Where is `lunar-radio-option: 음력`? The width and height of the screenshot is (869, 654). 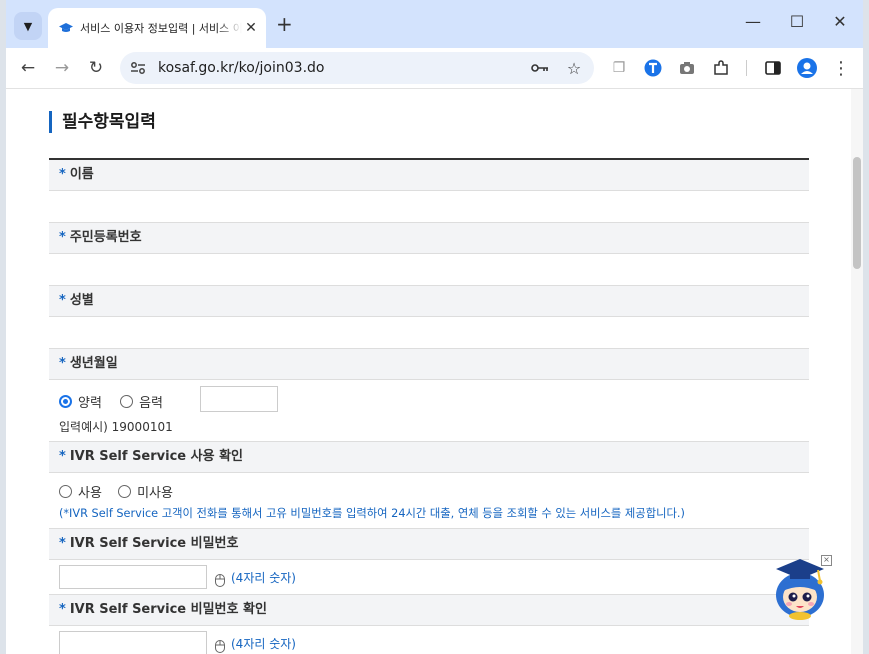
lunar-radio-option: 음력 is located at coordinates (141, 402).